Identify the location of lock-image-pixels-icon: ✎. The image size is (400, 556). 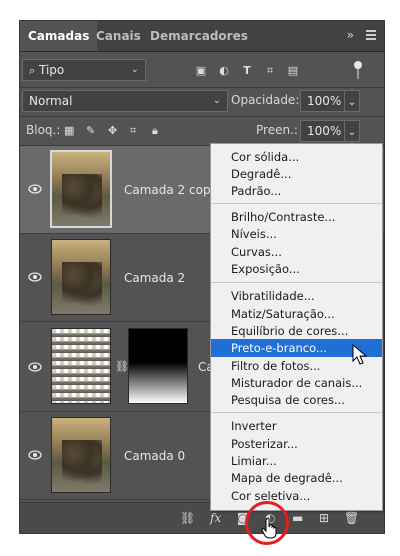
(90, 130).